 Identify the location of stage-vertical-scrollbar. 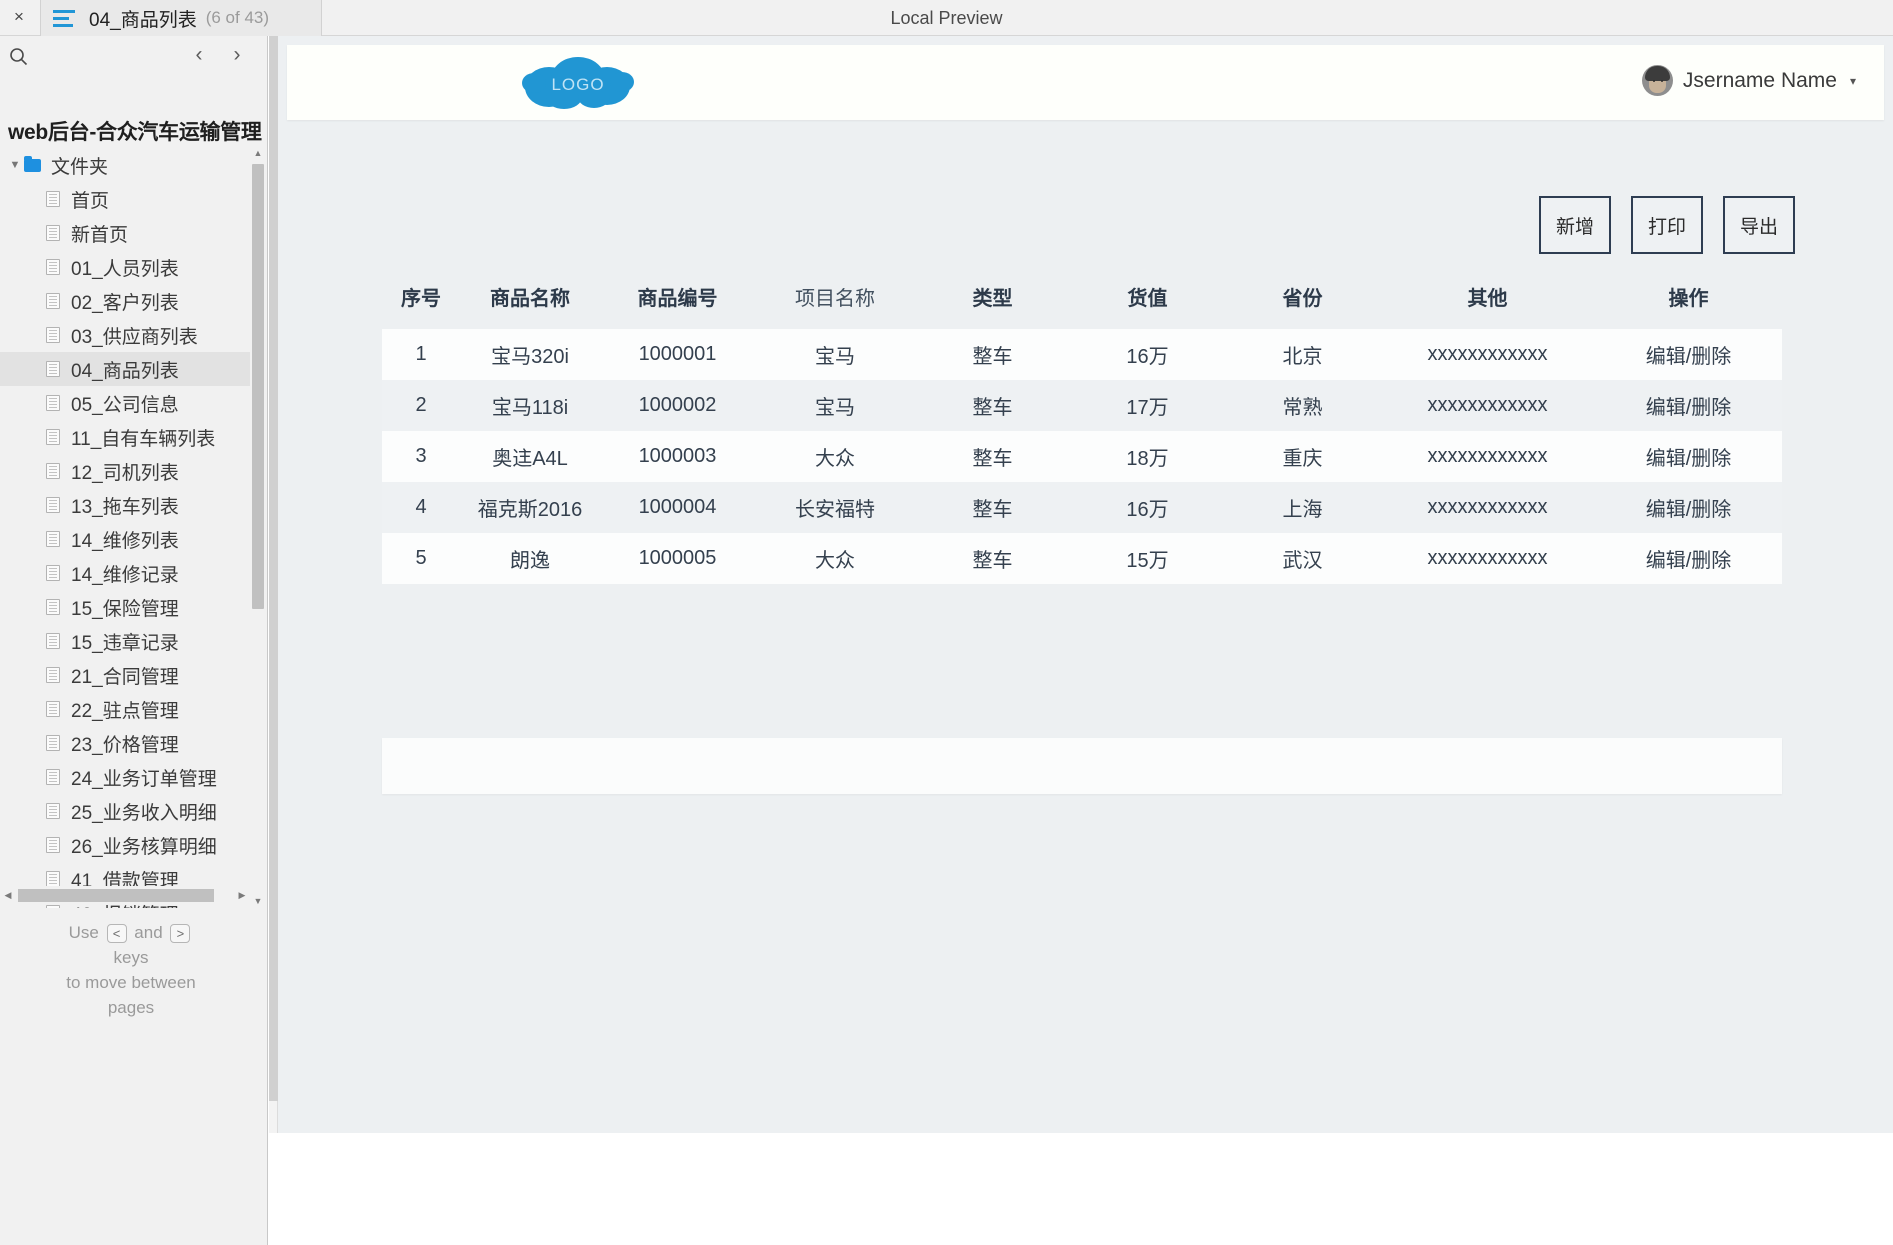
(273, 584).